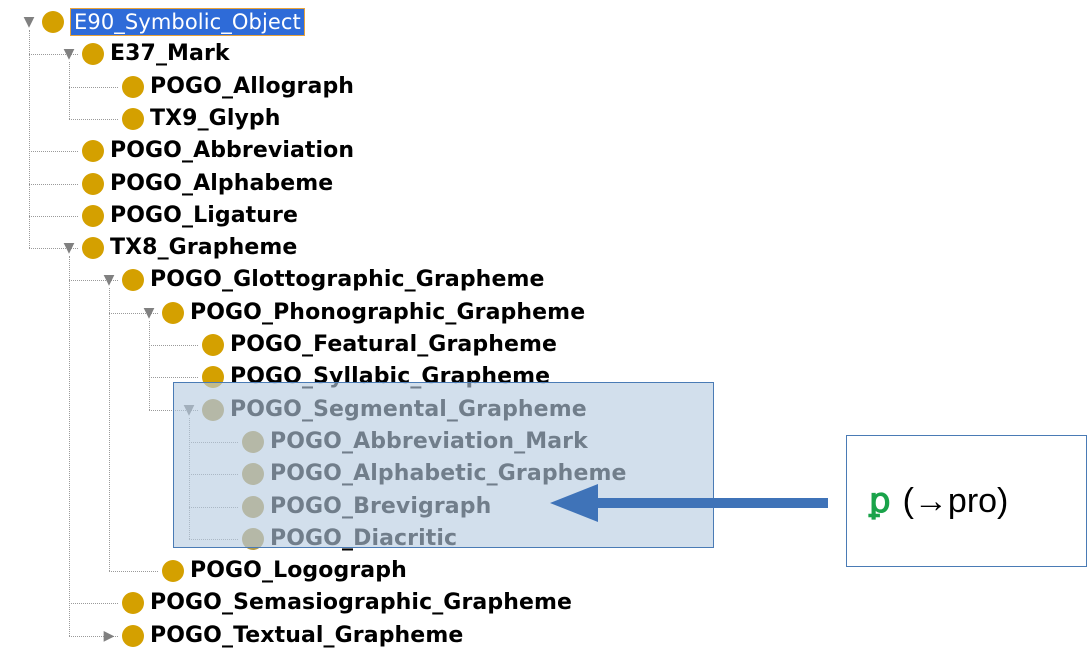 The width and height of the screenshot is (1087, 652). Describe the element at coordinates (880, 501) in the screenshot. I see `brevigraph-glyph: ꝑ` at that location.